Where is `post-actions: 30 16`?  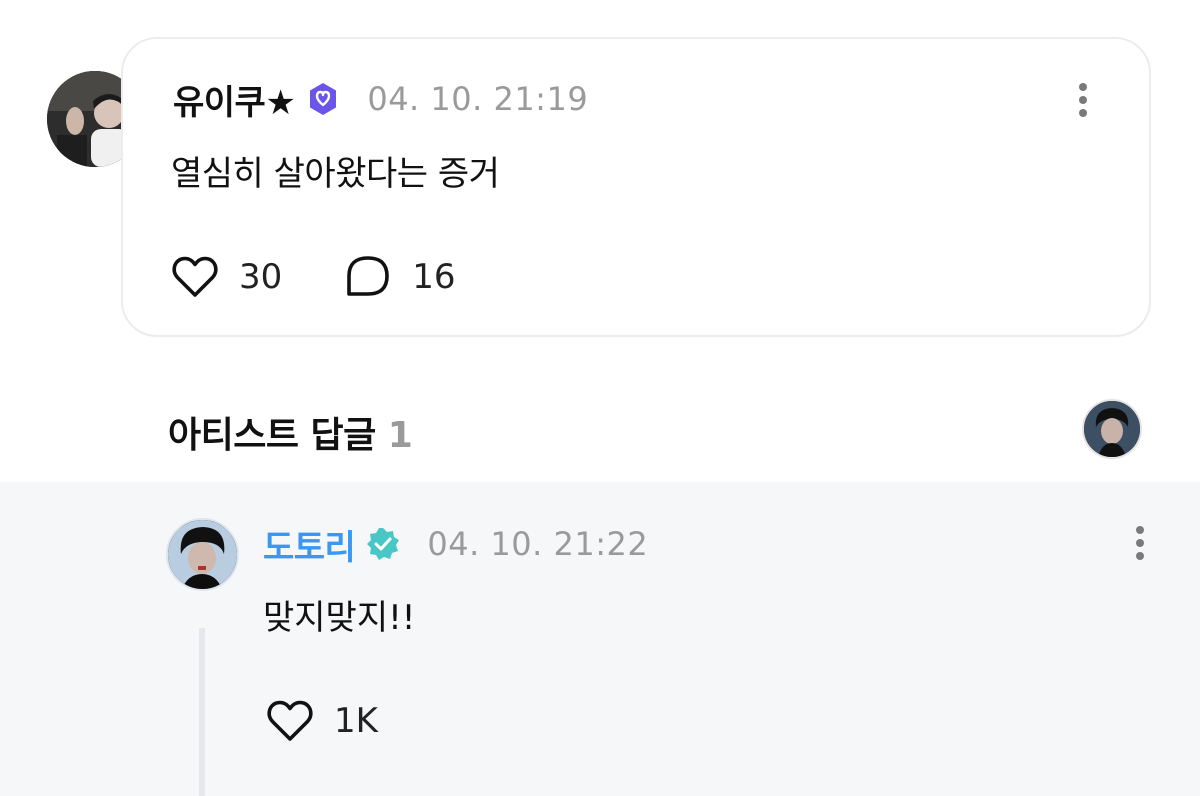
post-actions: 30 16 is located at coordinates (313, 277).